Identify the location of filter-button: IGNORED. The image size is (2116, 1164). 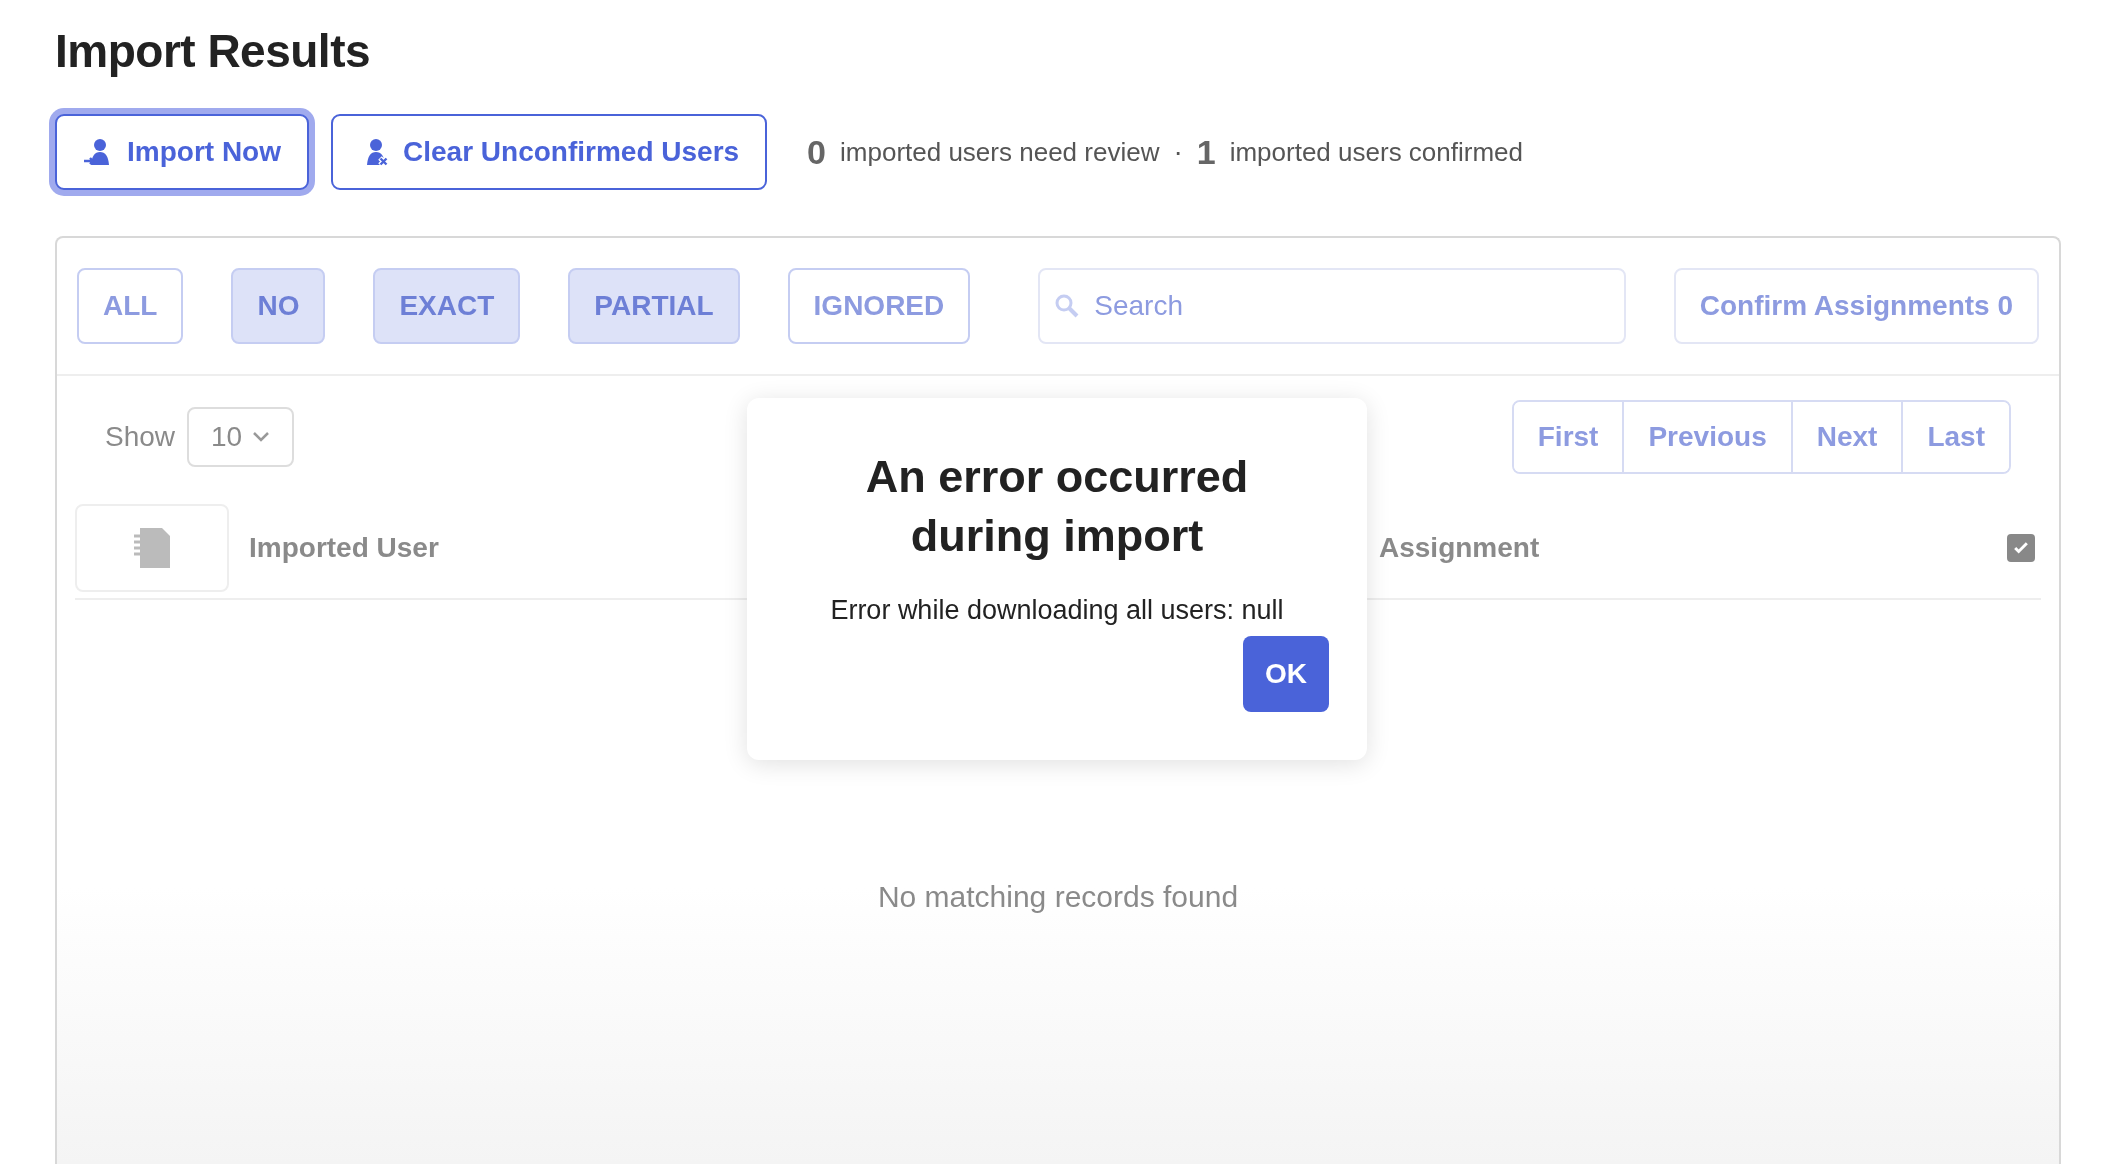
(879, 306).